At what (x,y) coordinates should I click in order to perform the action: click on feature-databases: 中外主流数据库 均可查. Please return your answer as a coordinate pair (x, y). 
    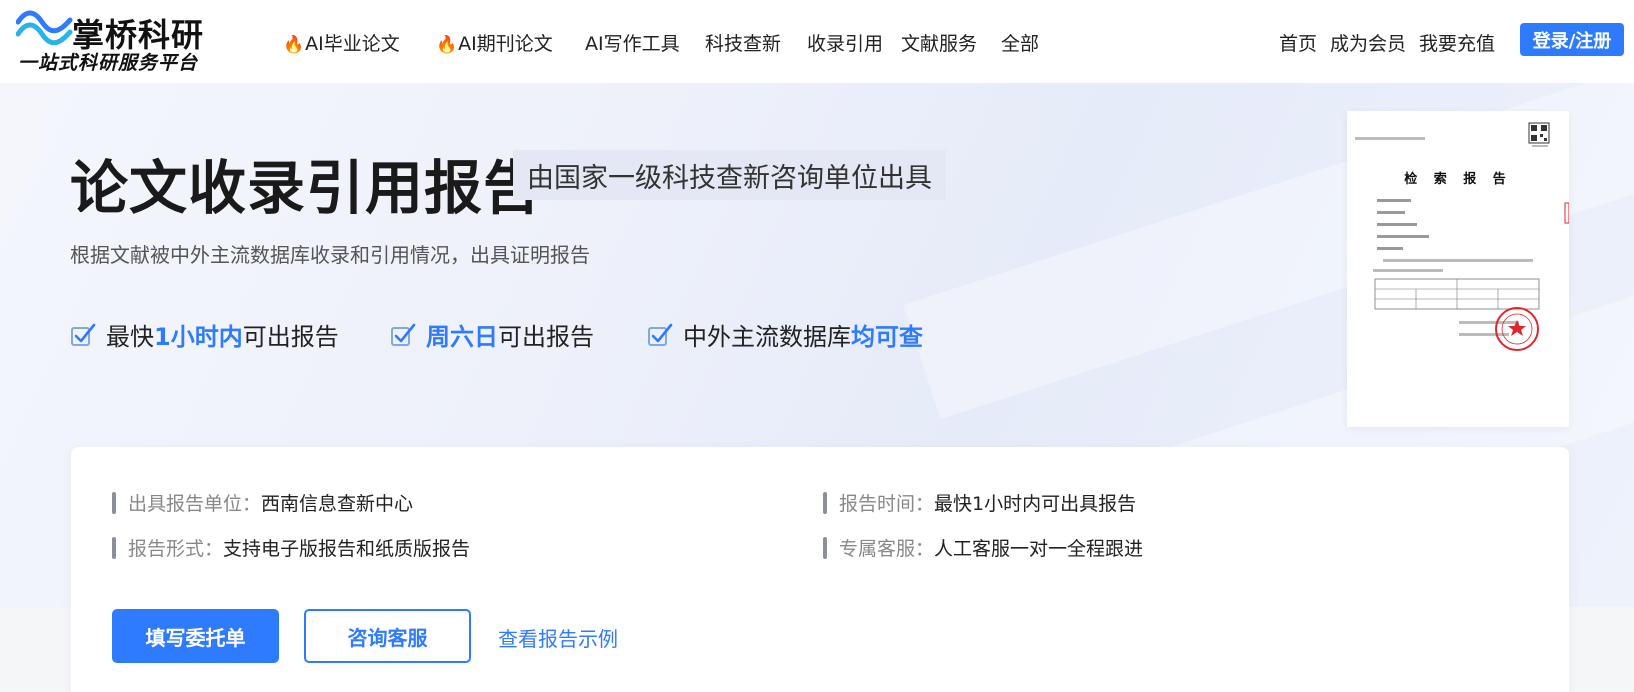
    Looking at the image, I should click on (785, 334).